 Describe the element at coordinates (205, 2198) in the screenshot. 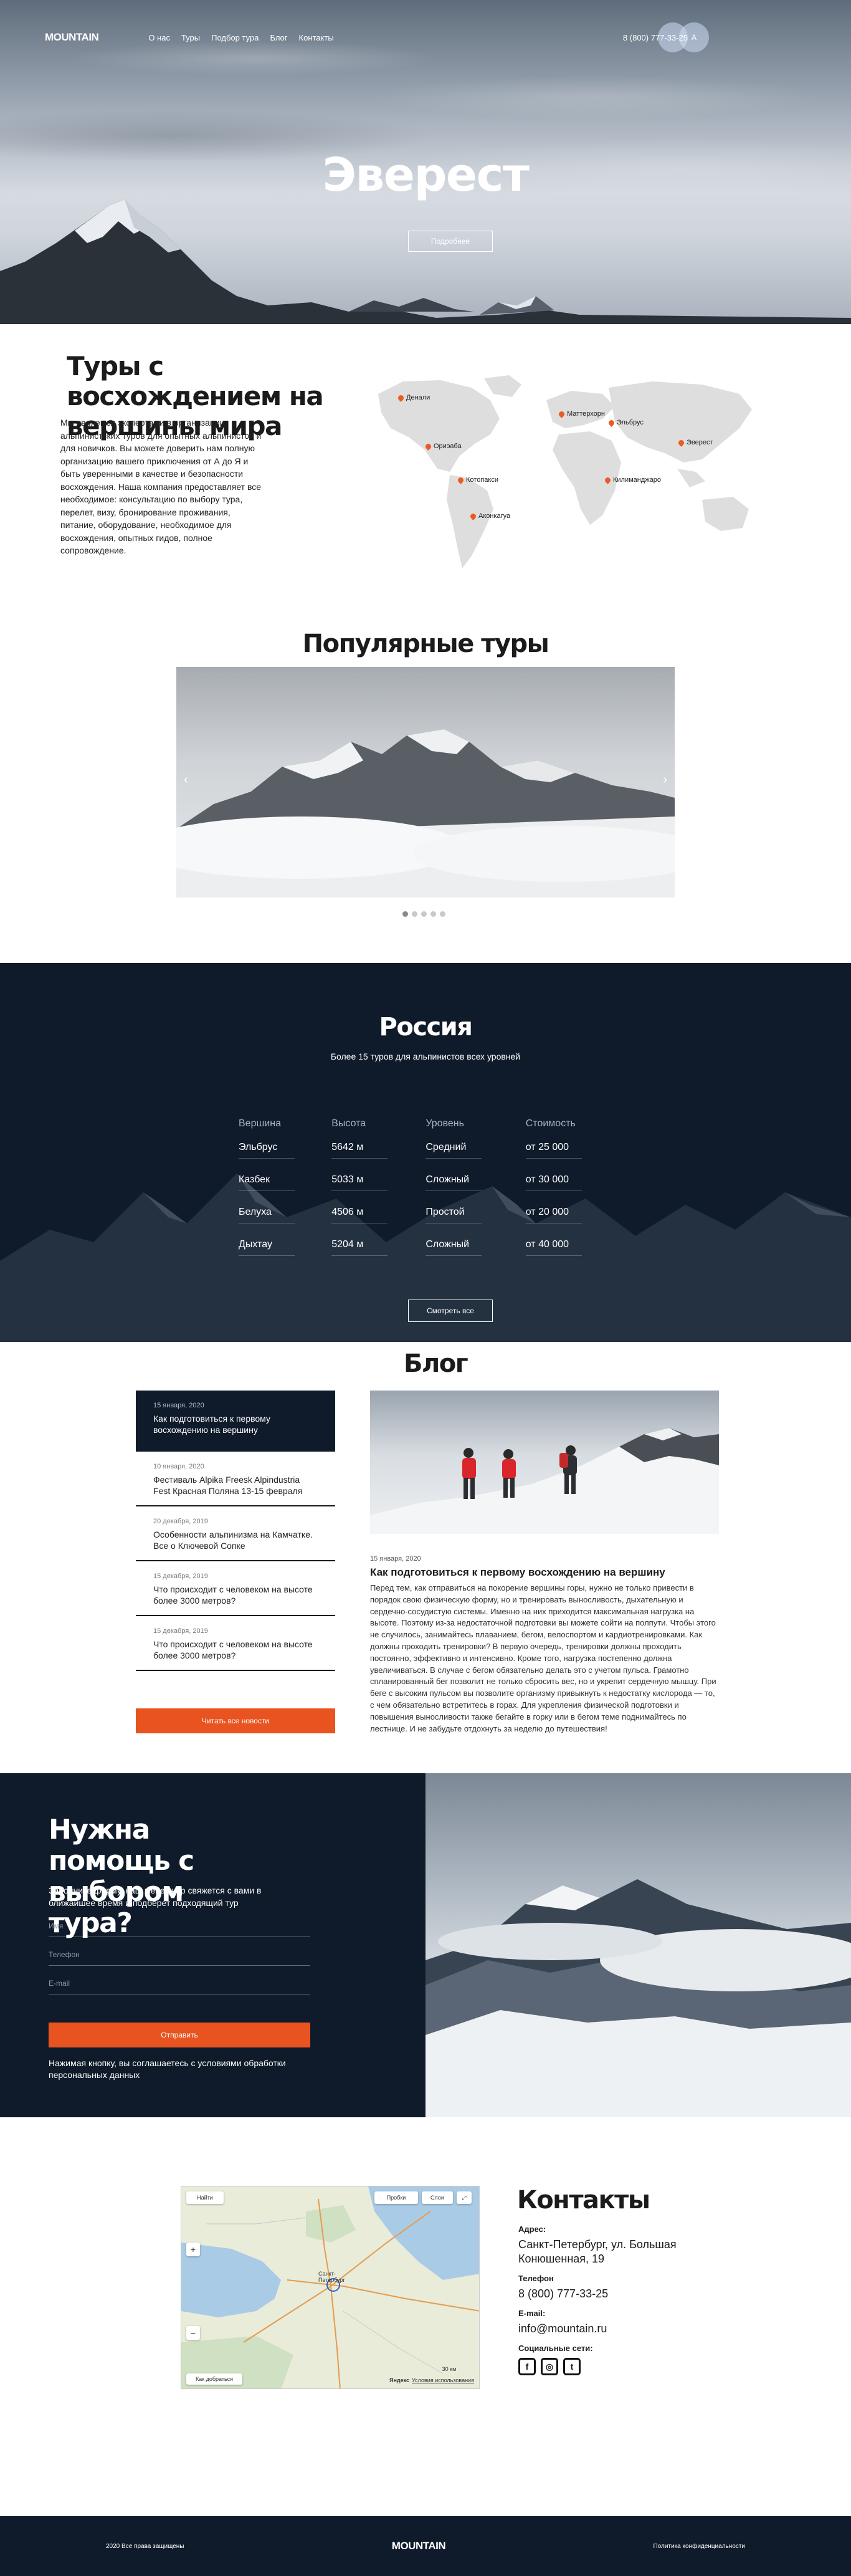

I see `map-search-button: Найти` at that location.